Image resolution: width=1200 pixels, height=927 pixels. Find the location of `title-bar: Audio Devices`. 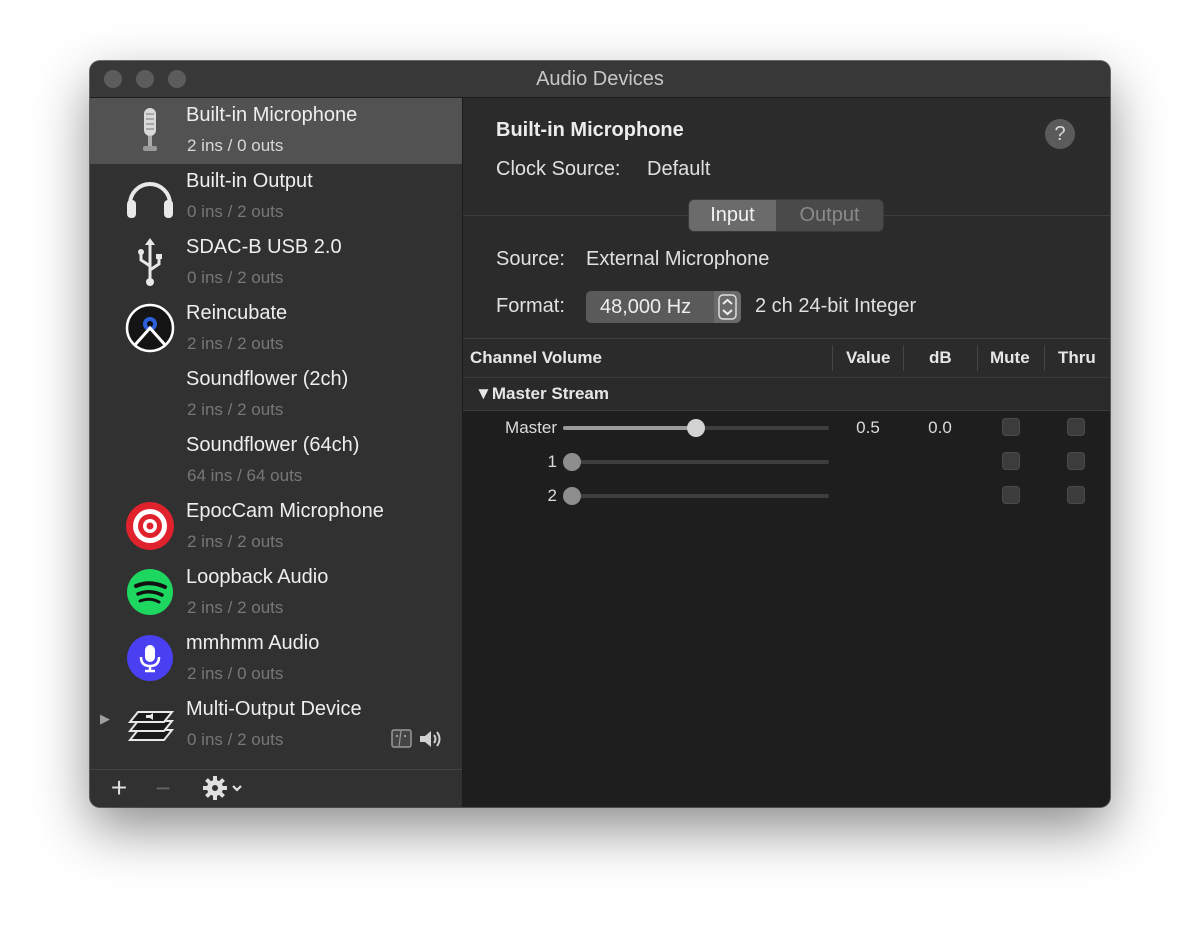

title-bar: Audio Devices is located at coordinates (600, 79).